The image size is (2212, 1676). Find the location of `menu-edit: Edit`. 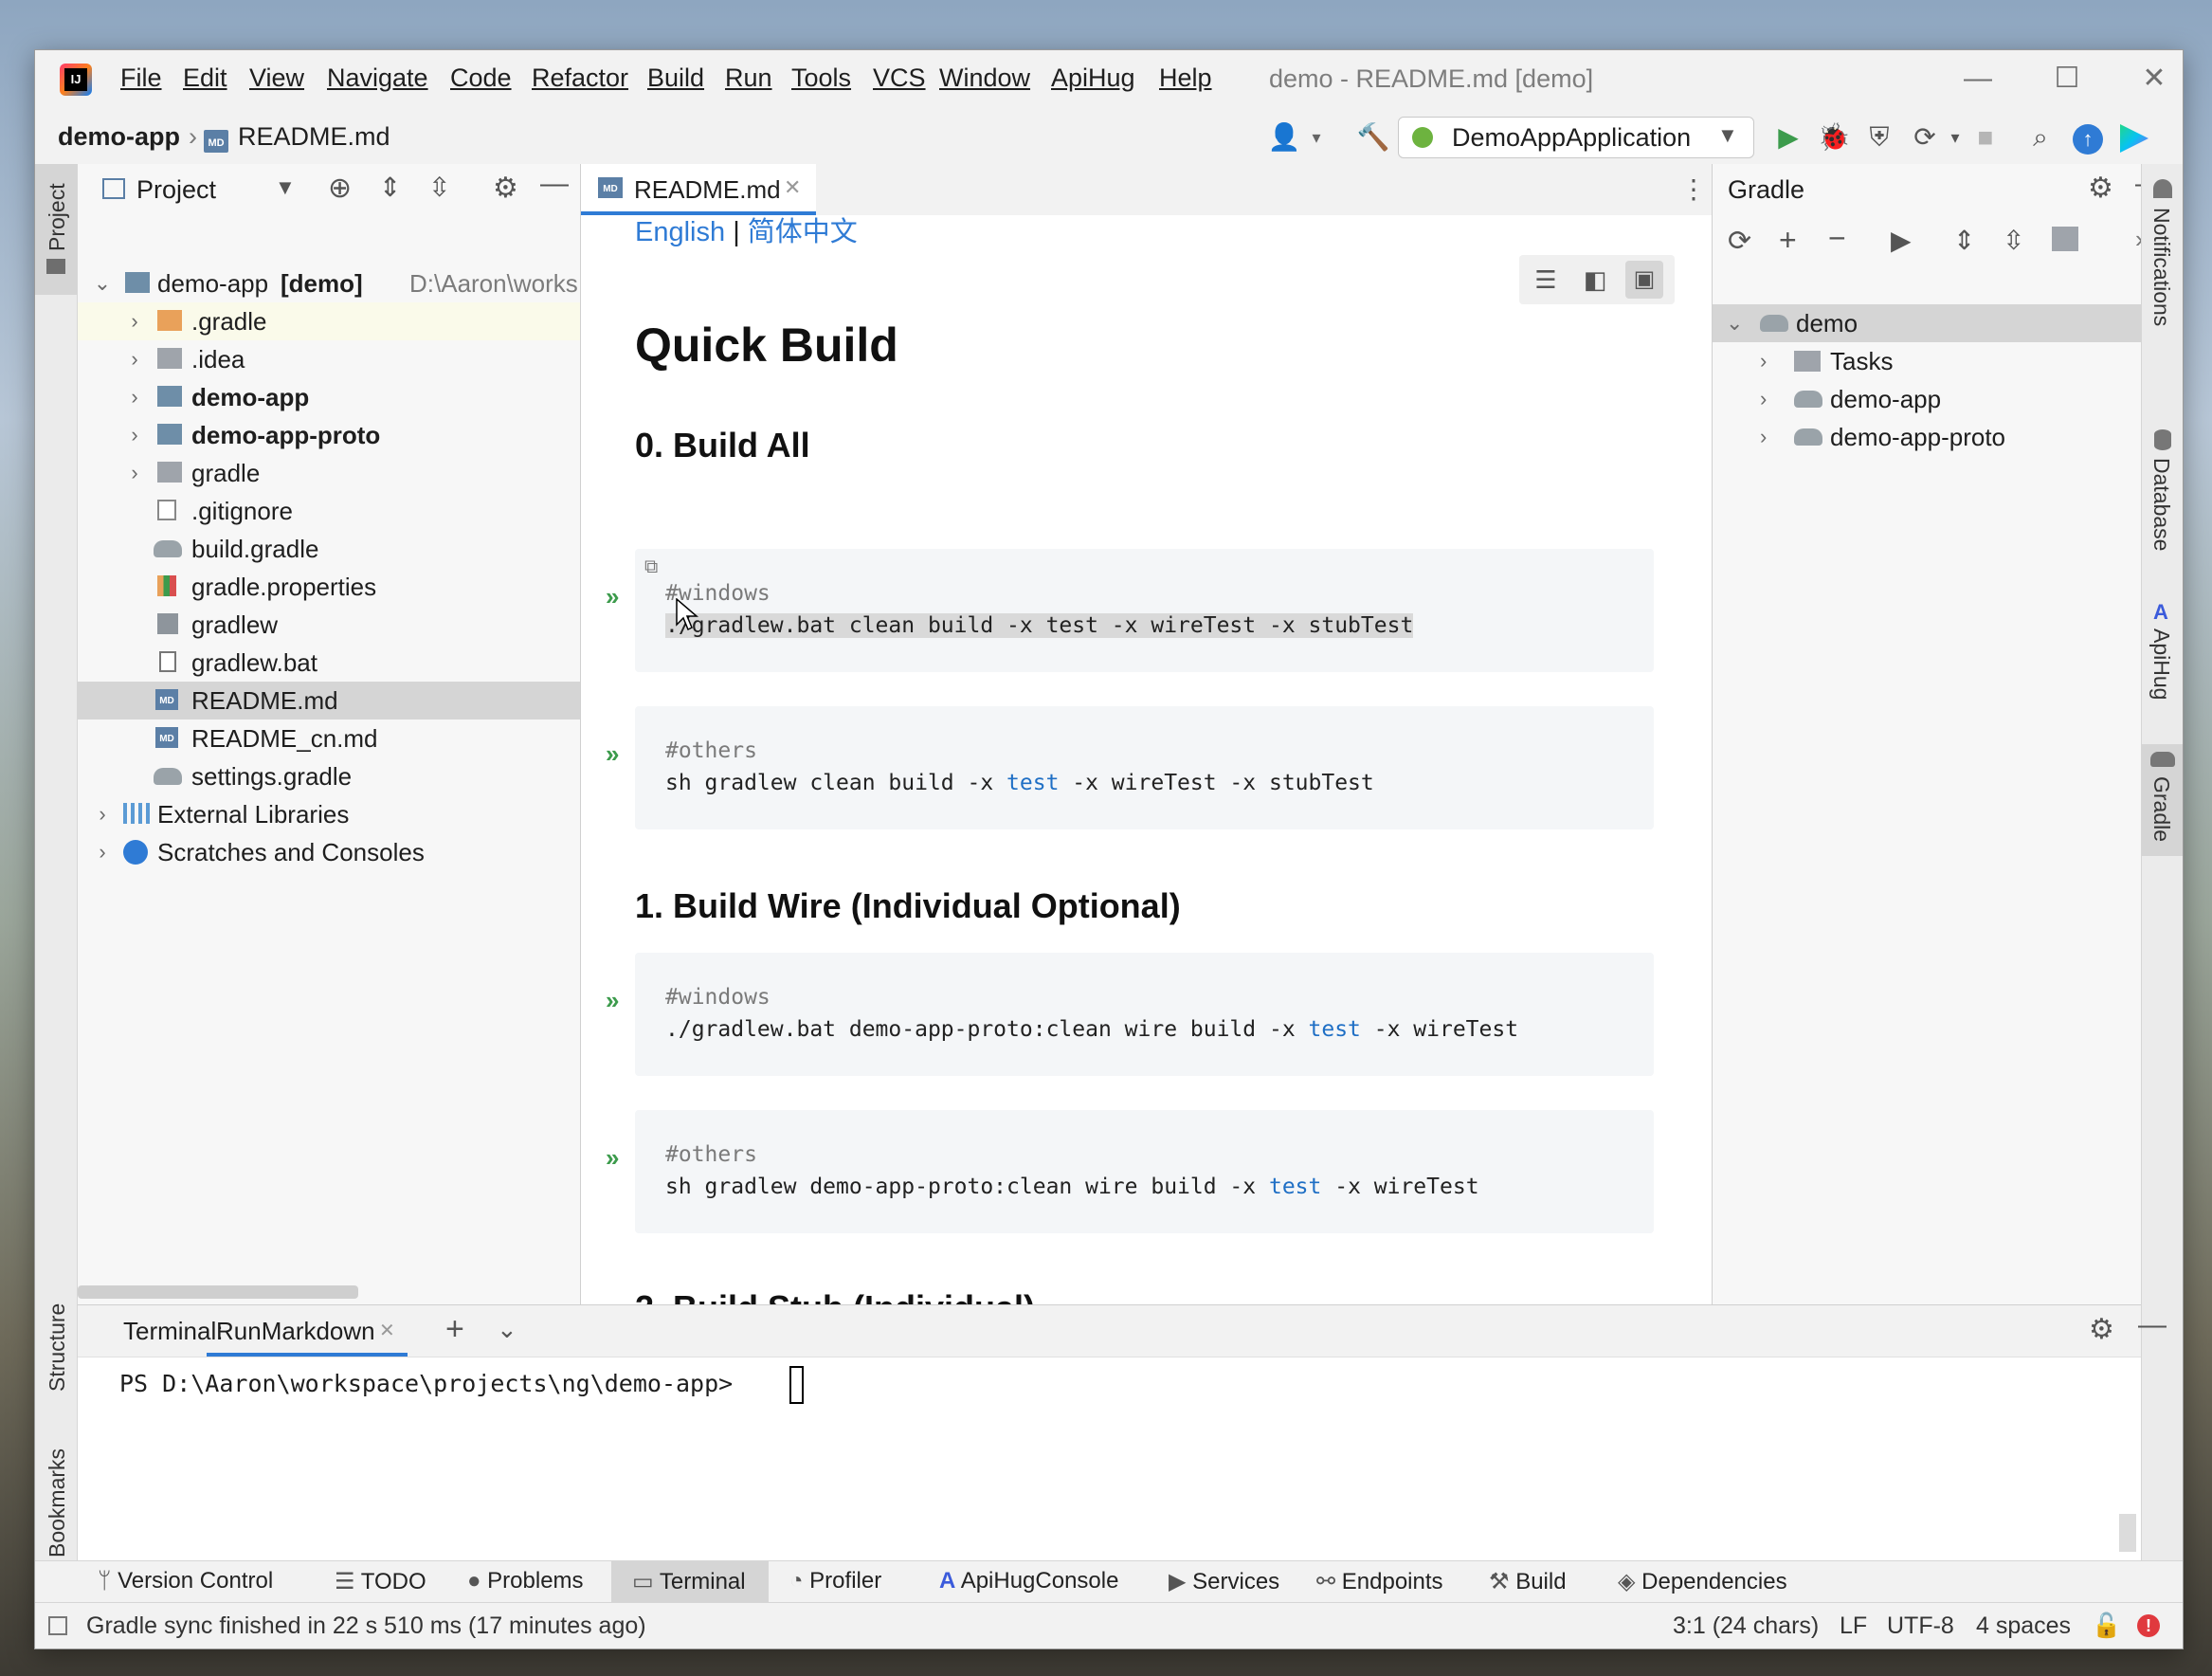

menu-edit: Edit is located at coordinates (205, 78).